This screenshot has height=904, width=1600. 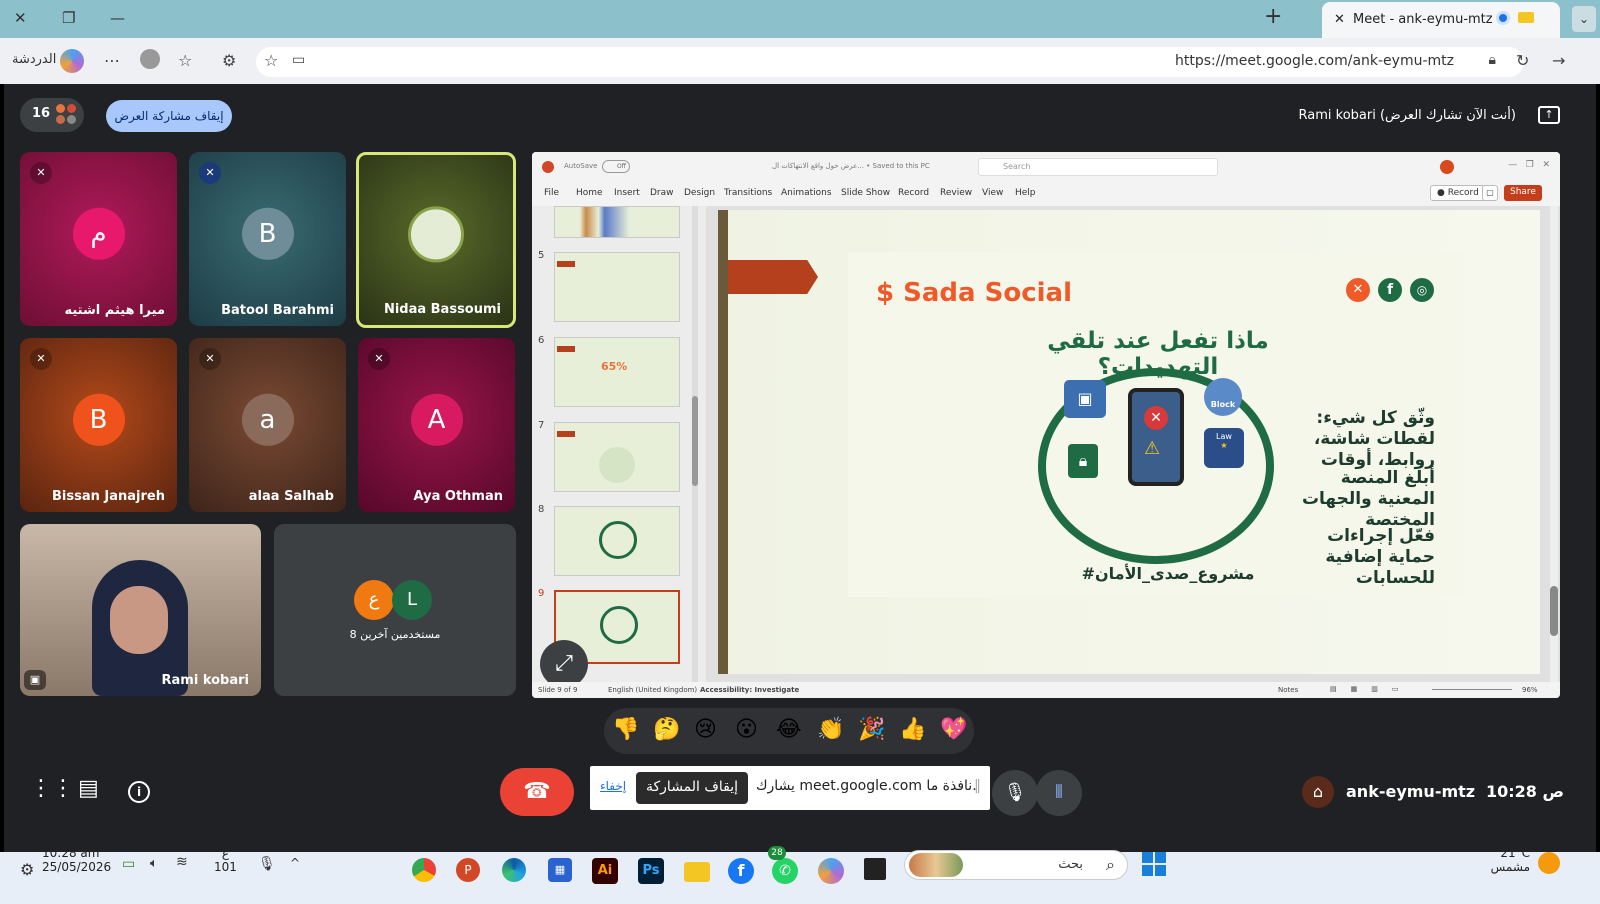 What do you see at coordinates (627, 193) in the screenshot?
I see `menu-insert: Insert` at bounding box center [627, 193].